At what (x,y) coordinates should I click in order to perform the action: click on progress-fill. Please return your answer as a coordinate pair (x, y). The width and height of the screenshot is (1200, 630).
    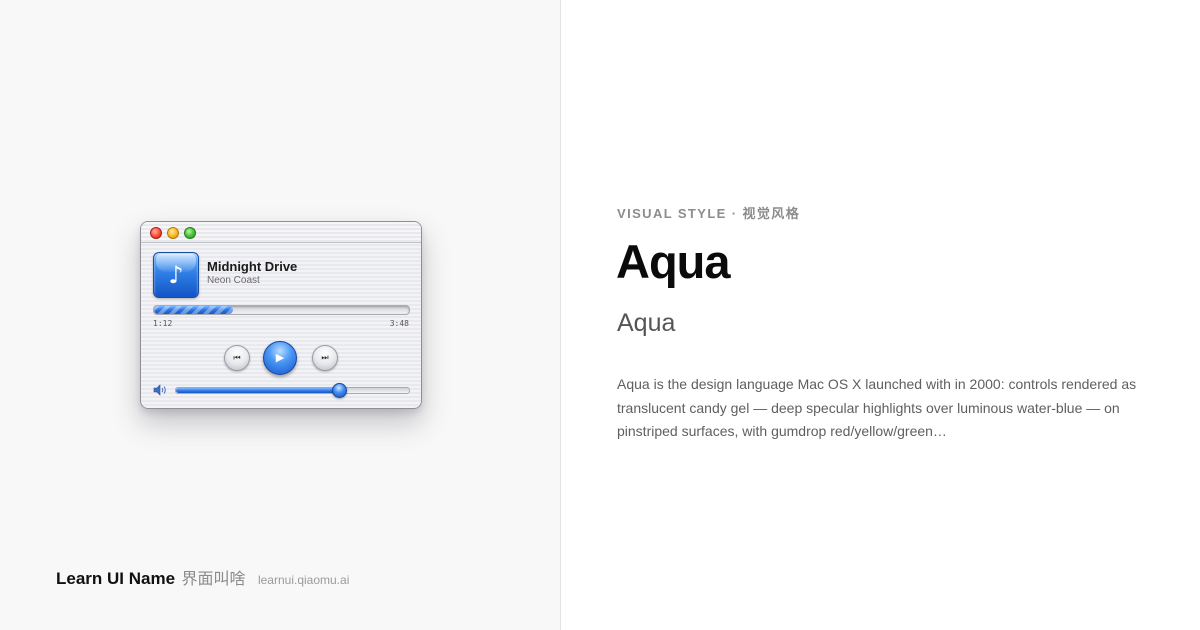
    Looking at the image, I should click on (194, 310).